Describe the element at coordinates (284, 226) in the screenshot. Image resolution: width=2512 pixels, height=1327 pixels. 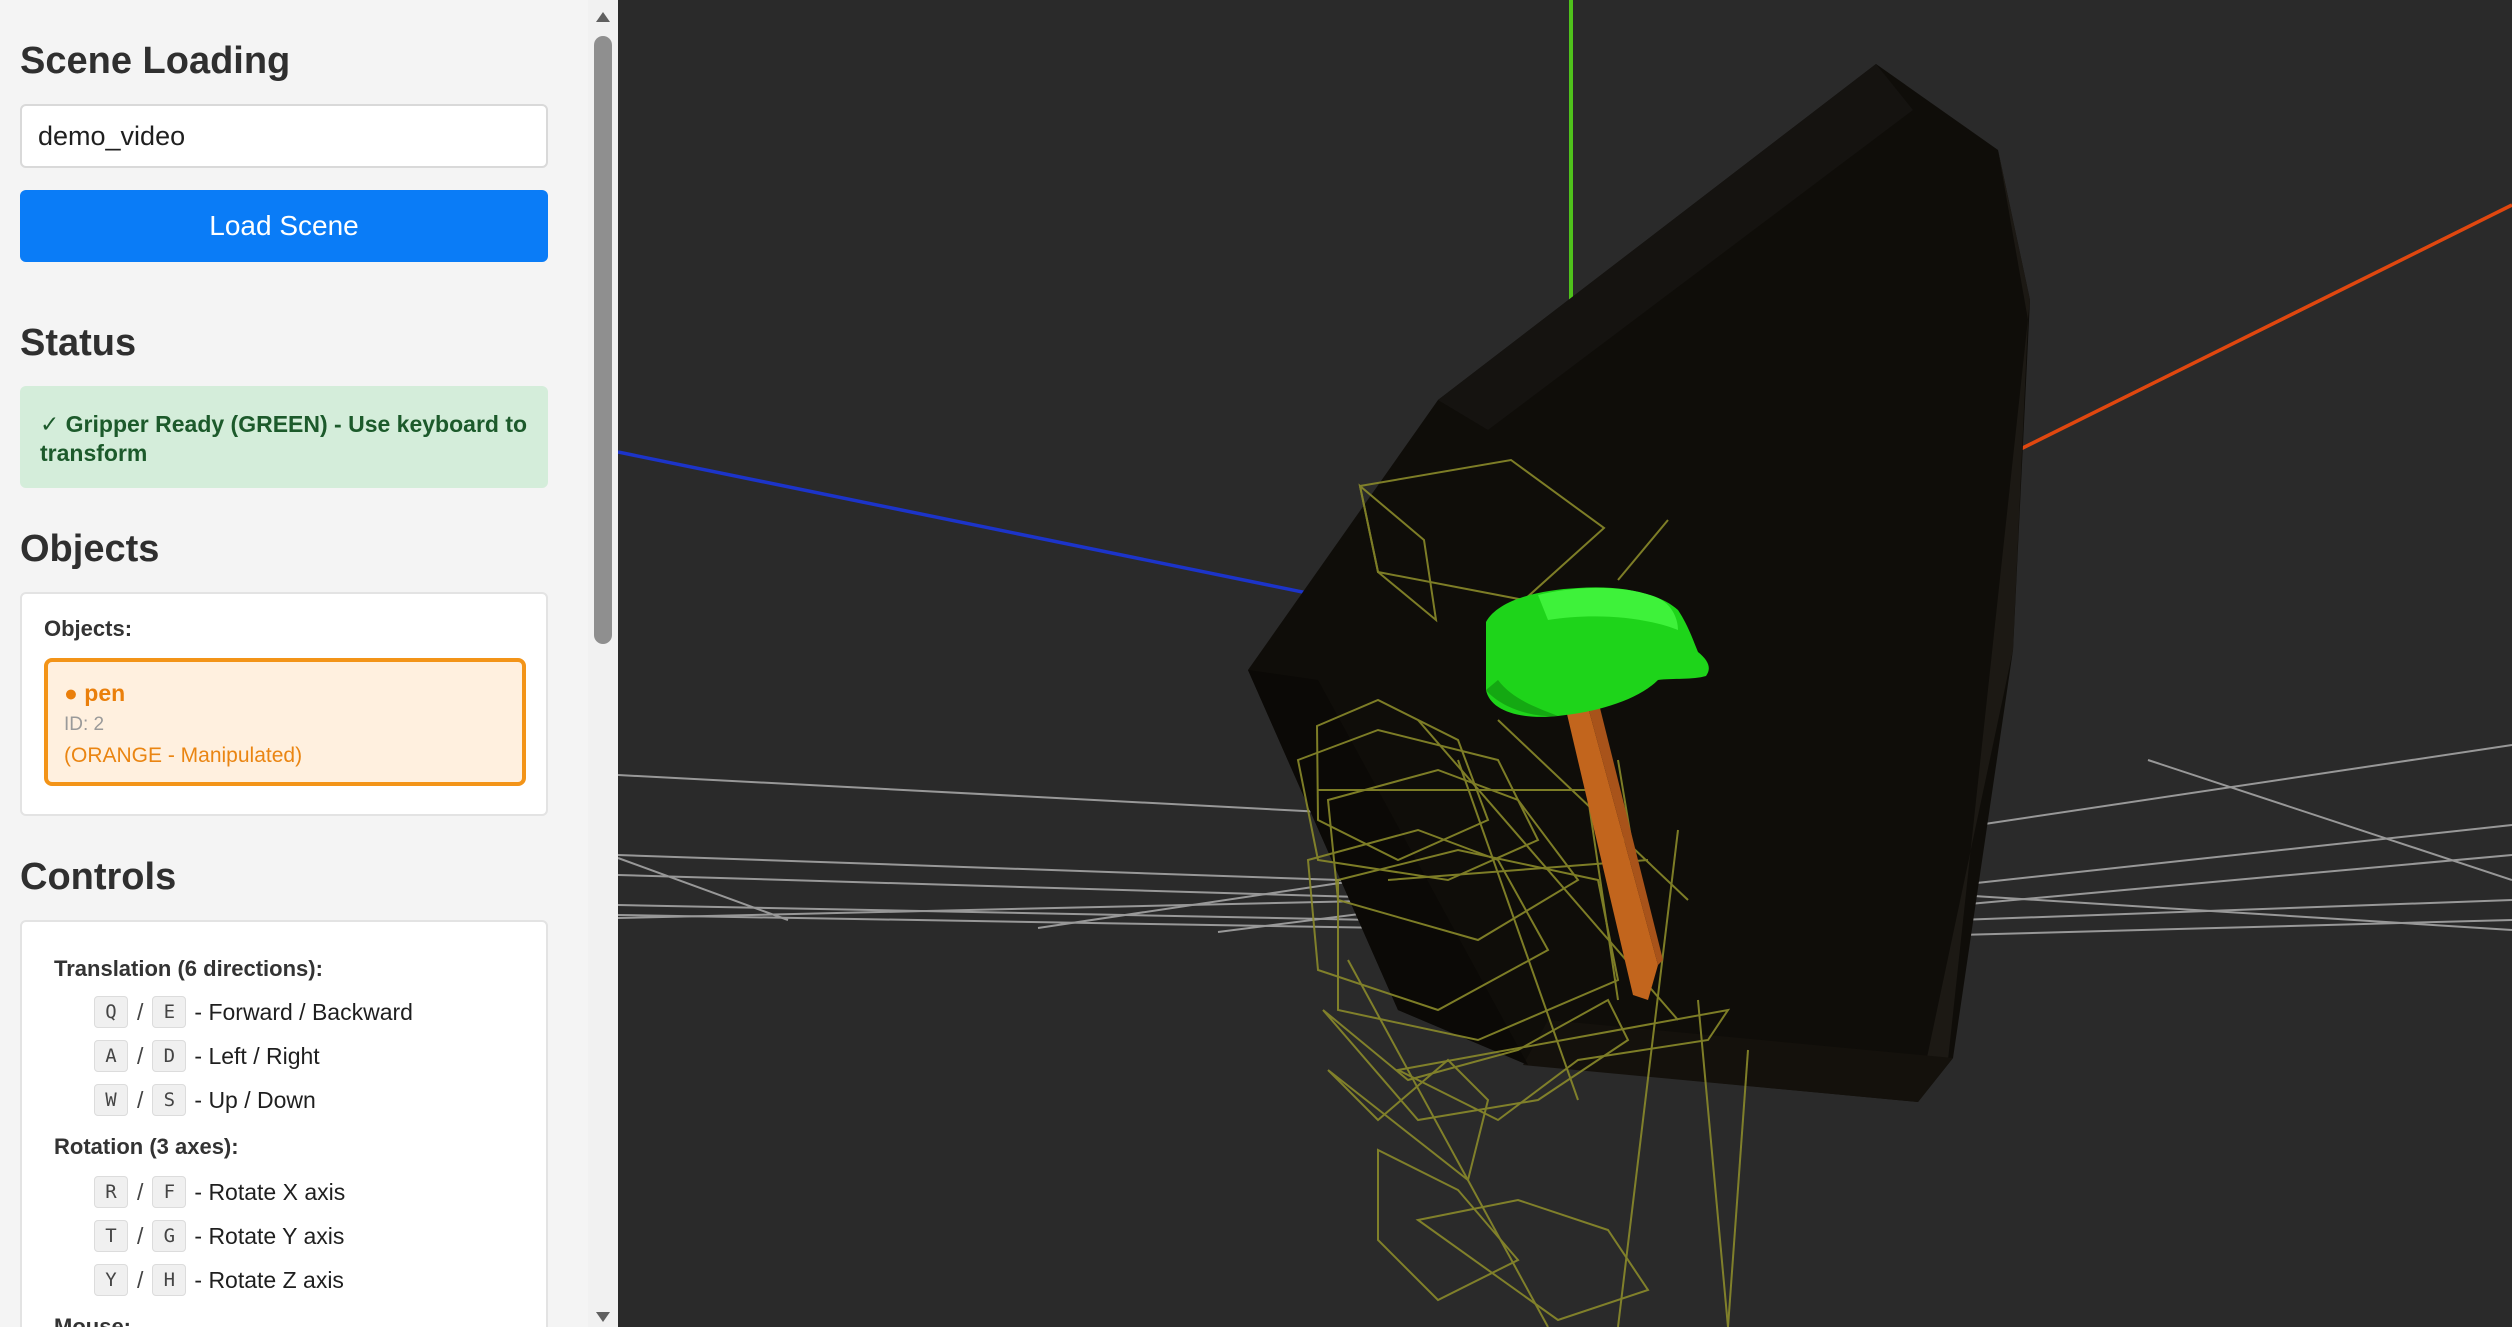
I see `load-scene-button: Load Scene` at that location.